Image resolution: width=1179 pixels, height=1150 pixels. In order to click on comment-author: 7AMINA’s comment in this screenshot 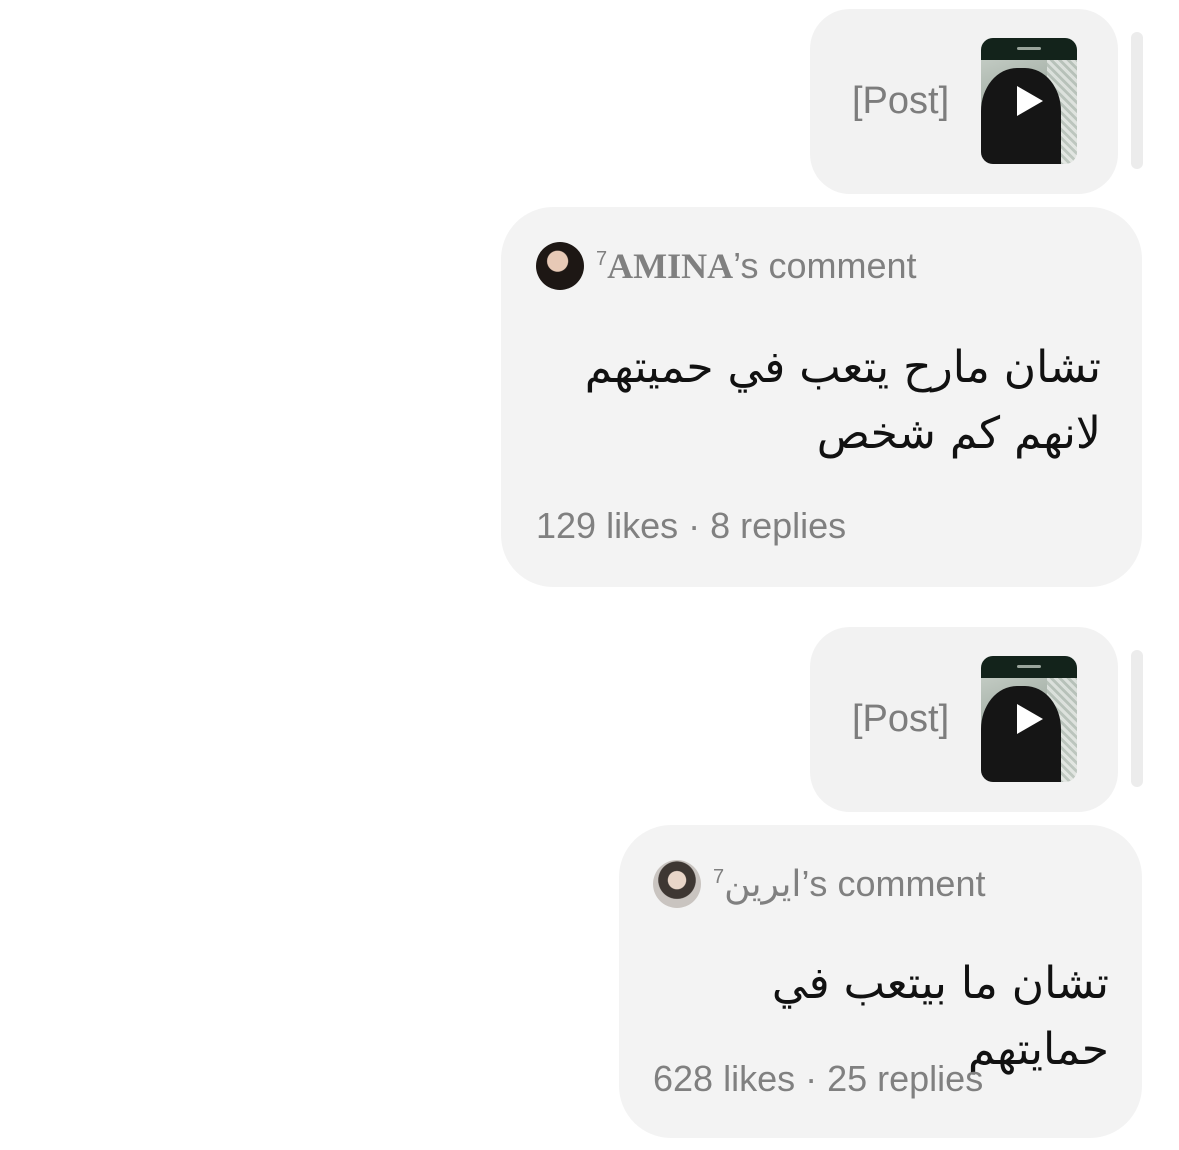, I will do `click(756, 265)`.